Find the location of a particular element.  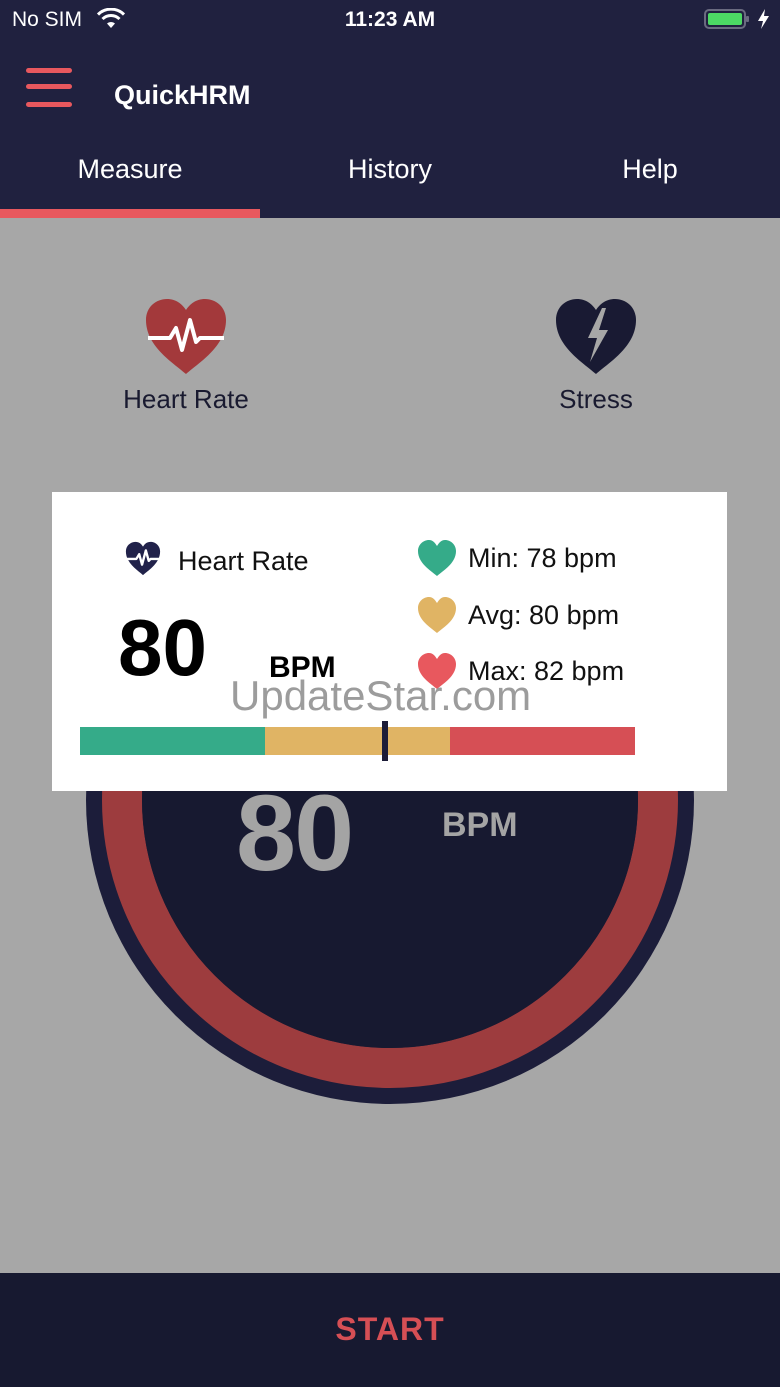

heart-rate-mode-label: Heart Rate is located at coordinates (186, 399).